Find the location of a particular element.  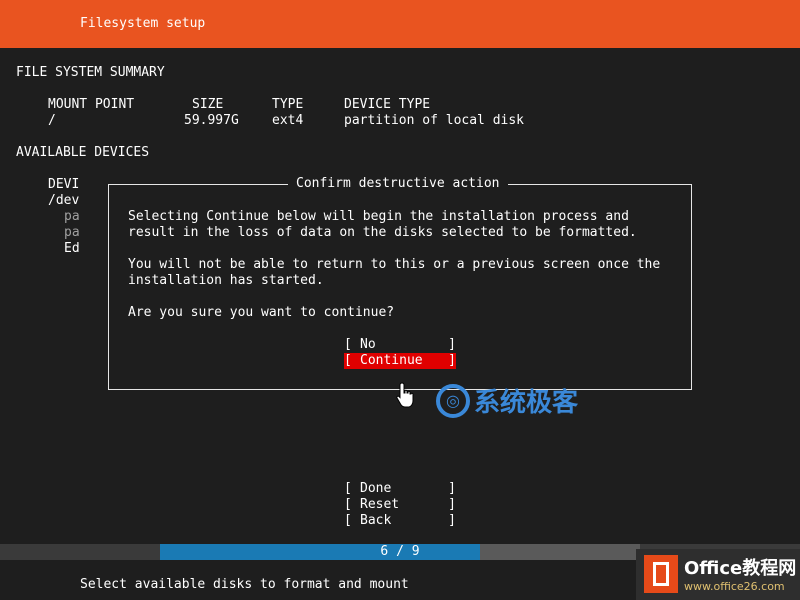

cell-mount: / is located at coordinates (52, 120).